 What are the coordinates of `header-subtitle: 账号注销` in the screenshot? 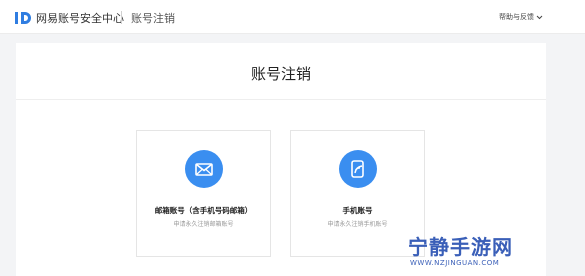 It's located at (153, 18).